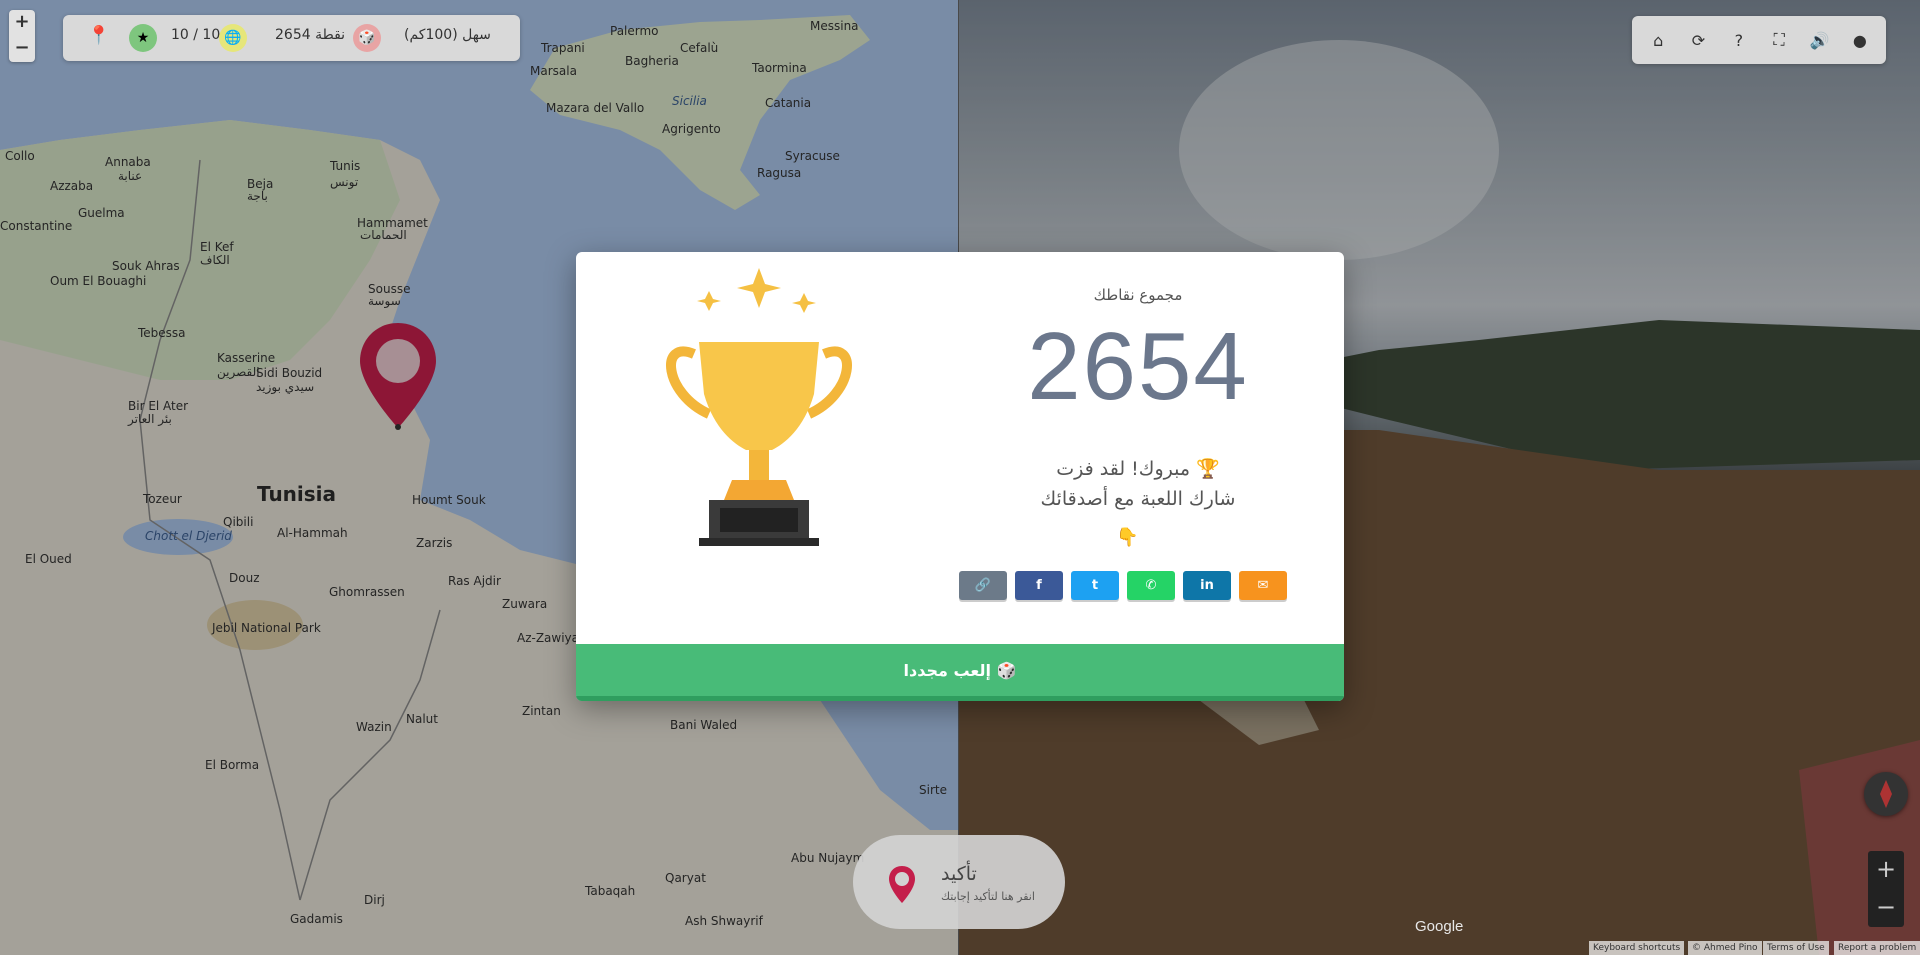  Describe the element at coordinates (1138, 366) in the screenshot. I see `total-score: 2654` at that location.